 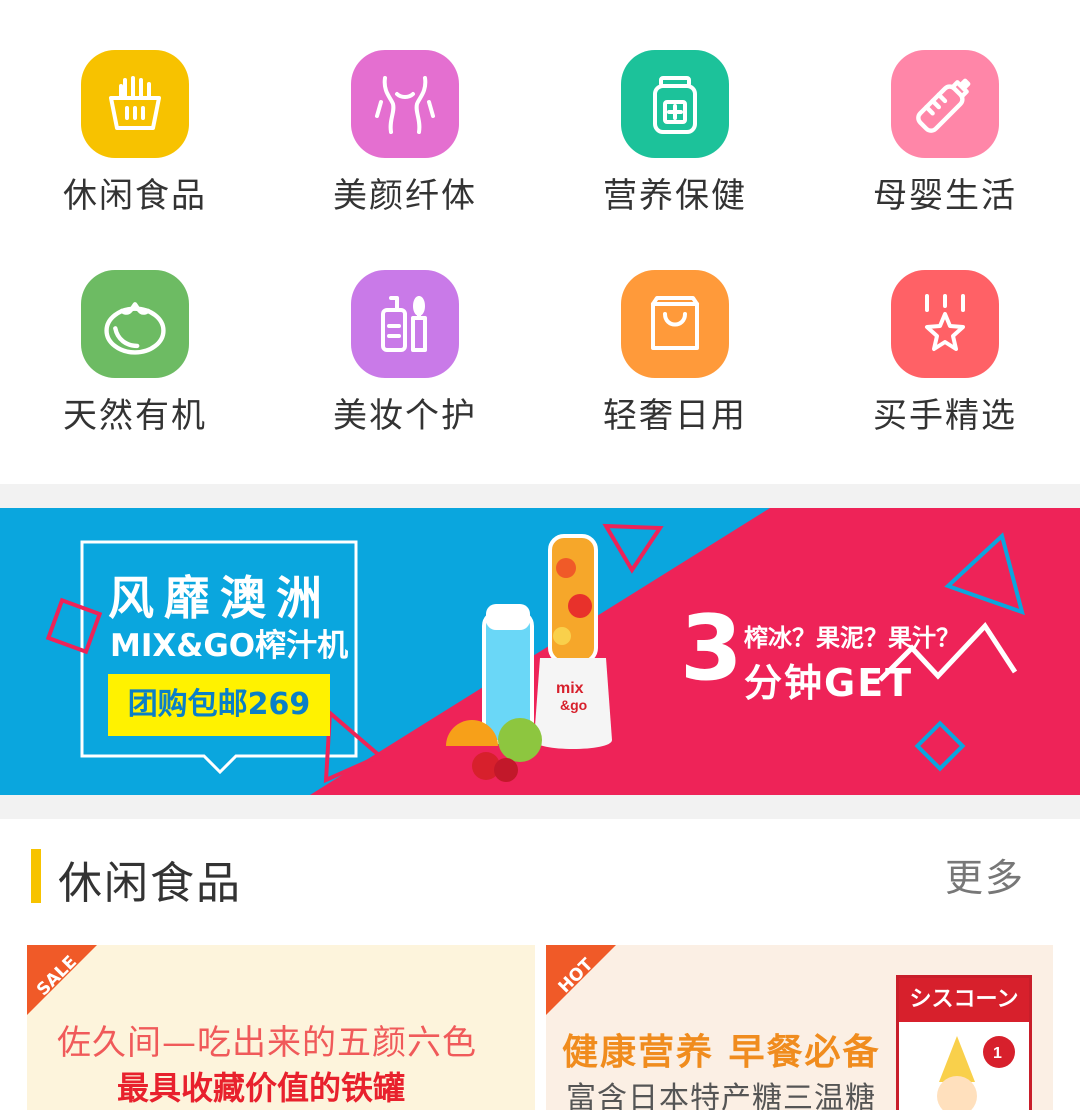 I want to click on category-light-luxury: 轻奢日用, so click(x=675, y=328).